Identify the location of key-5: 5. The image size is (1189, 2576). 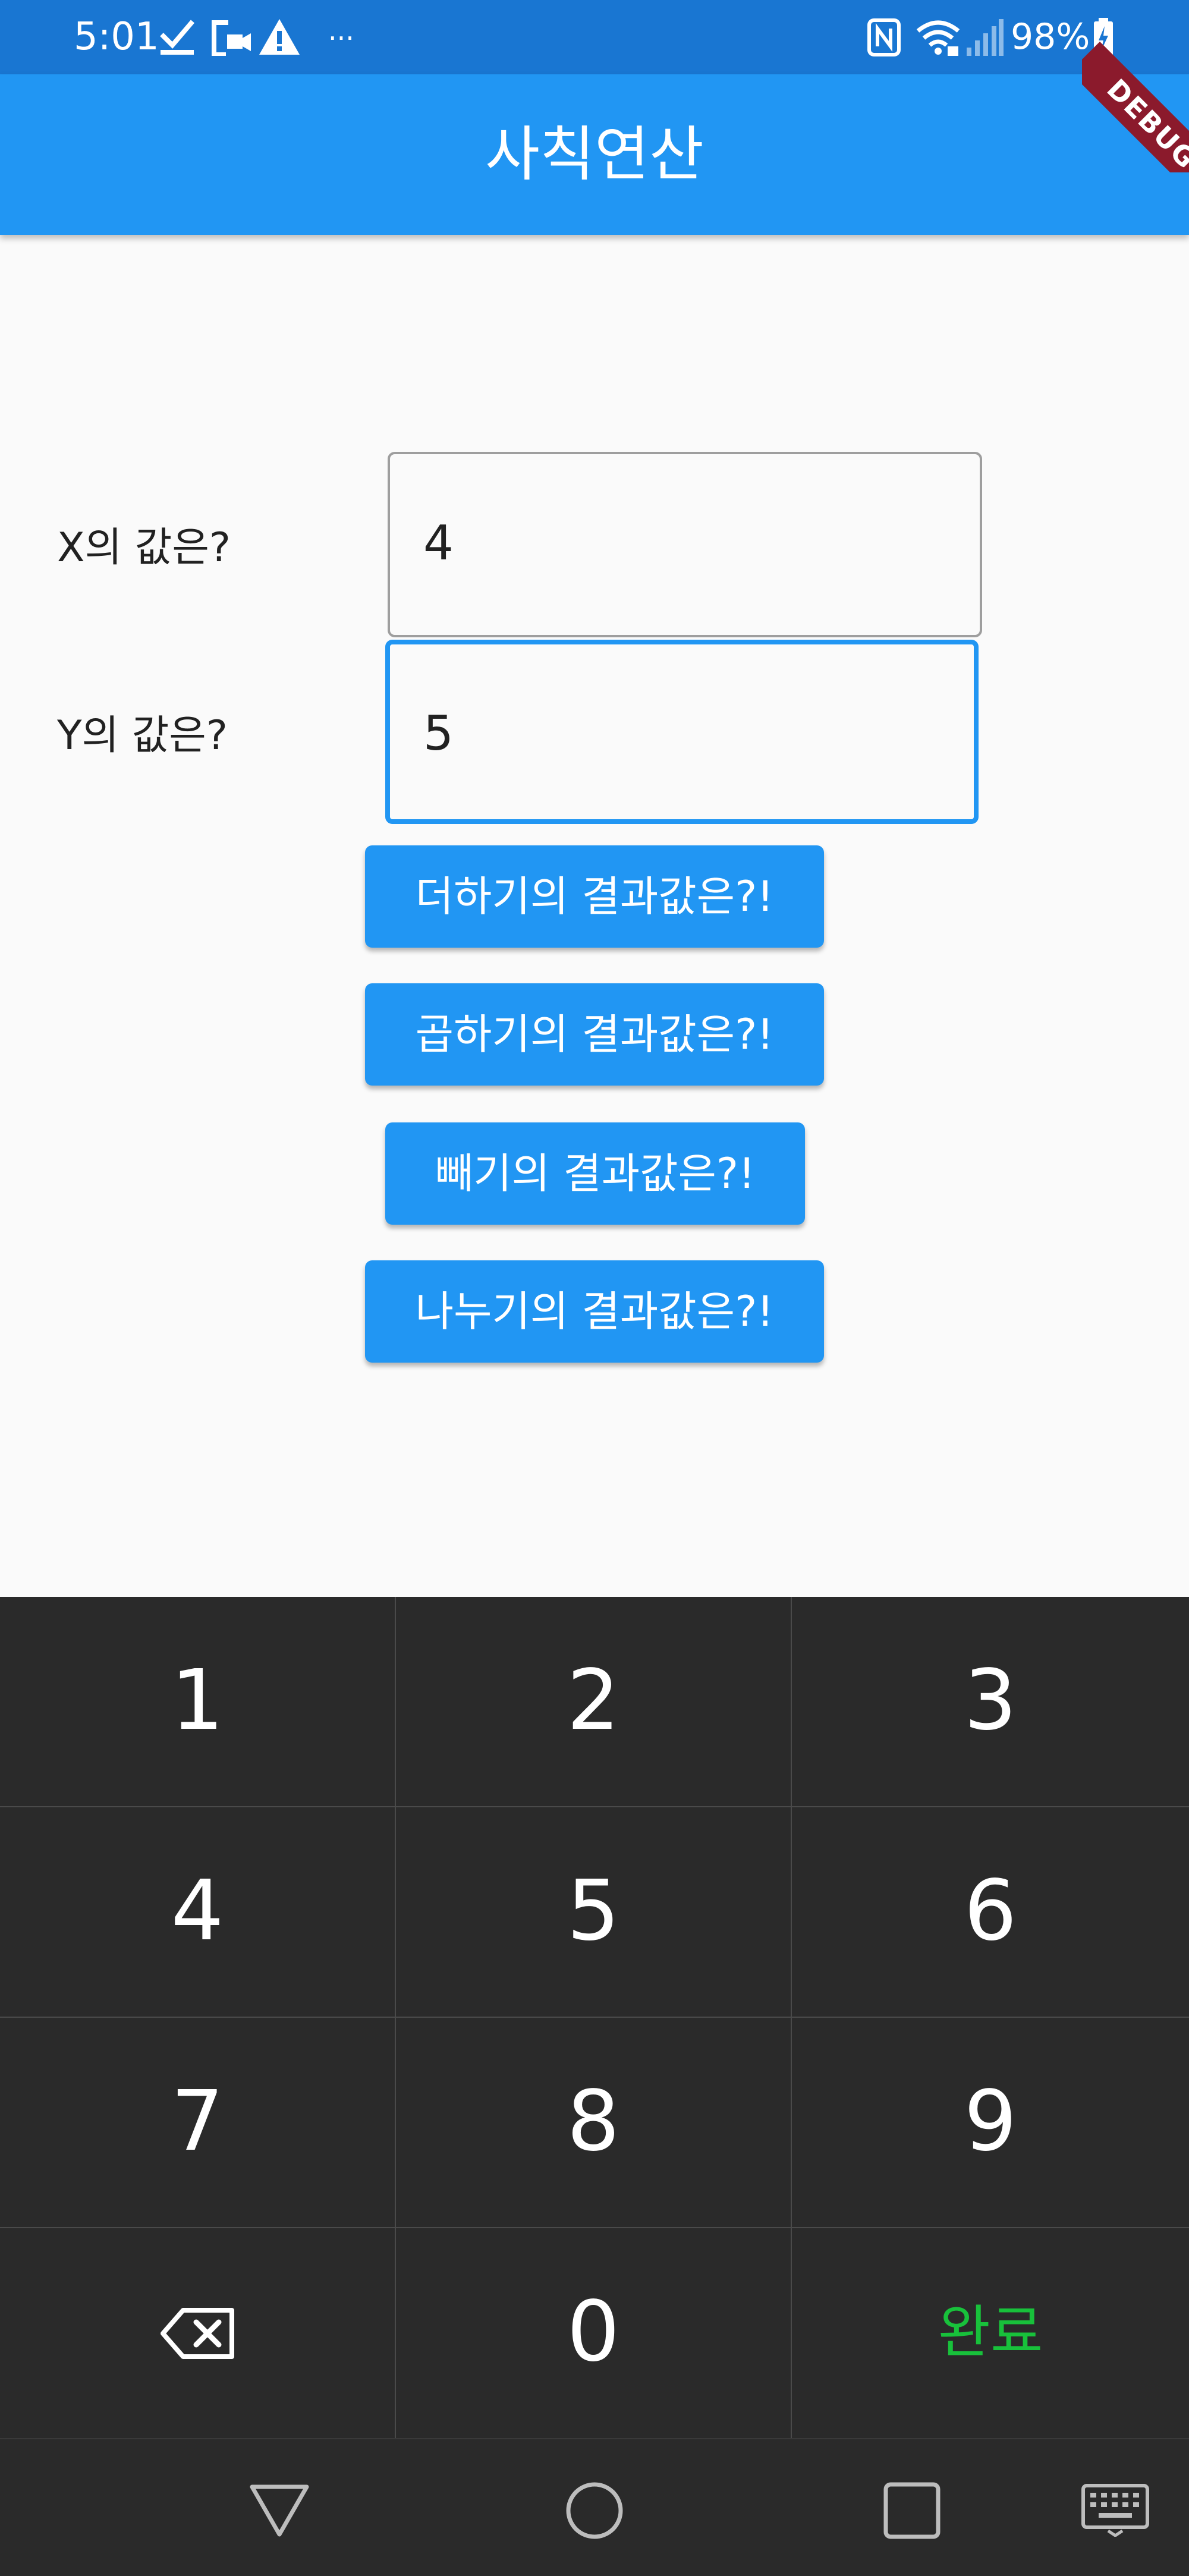
(594, 1912).